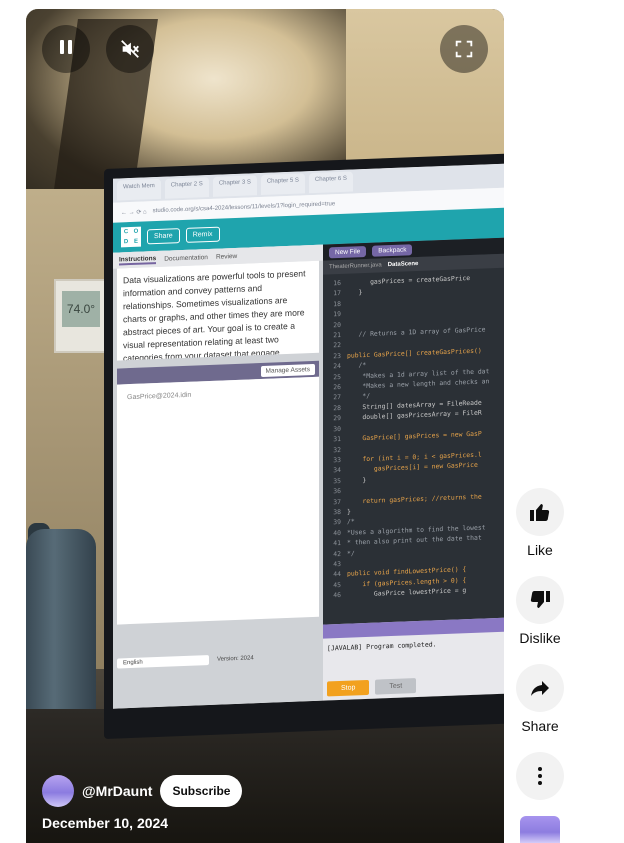  What do you see at coordinates (337, 553) in the screenshot?
I see `line-number: 42` at bounding box center [337, 553].